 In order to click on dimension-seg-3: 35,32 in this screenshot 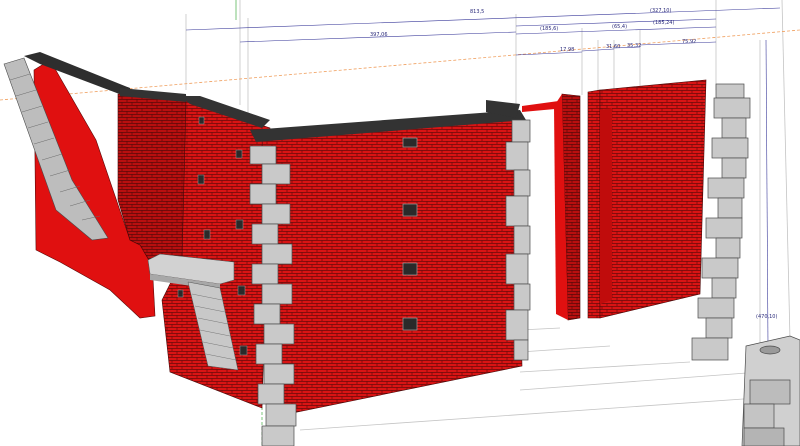, I will do `click(634, 46)`.